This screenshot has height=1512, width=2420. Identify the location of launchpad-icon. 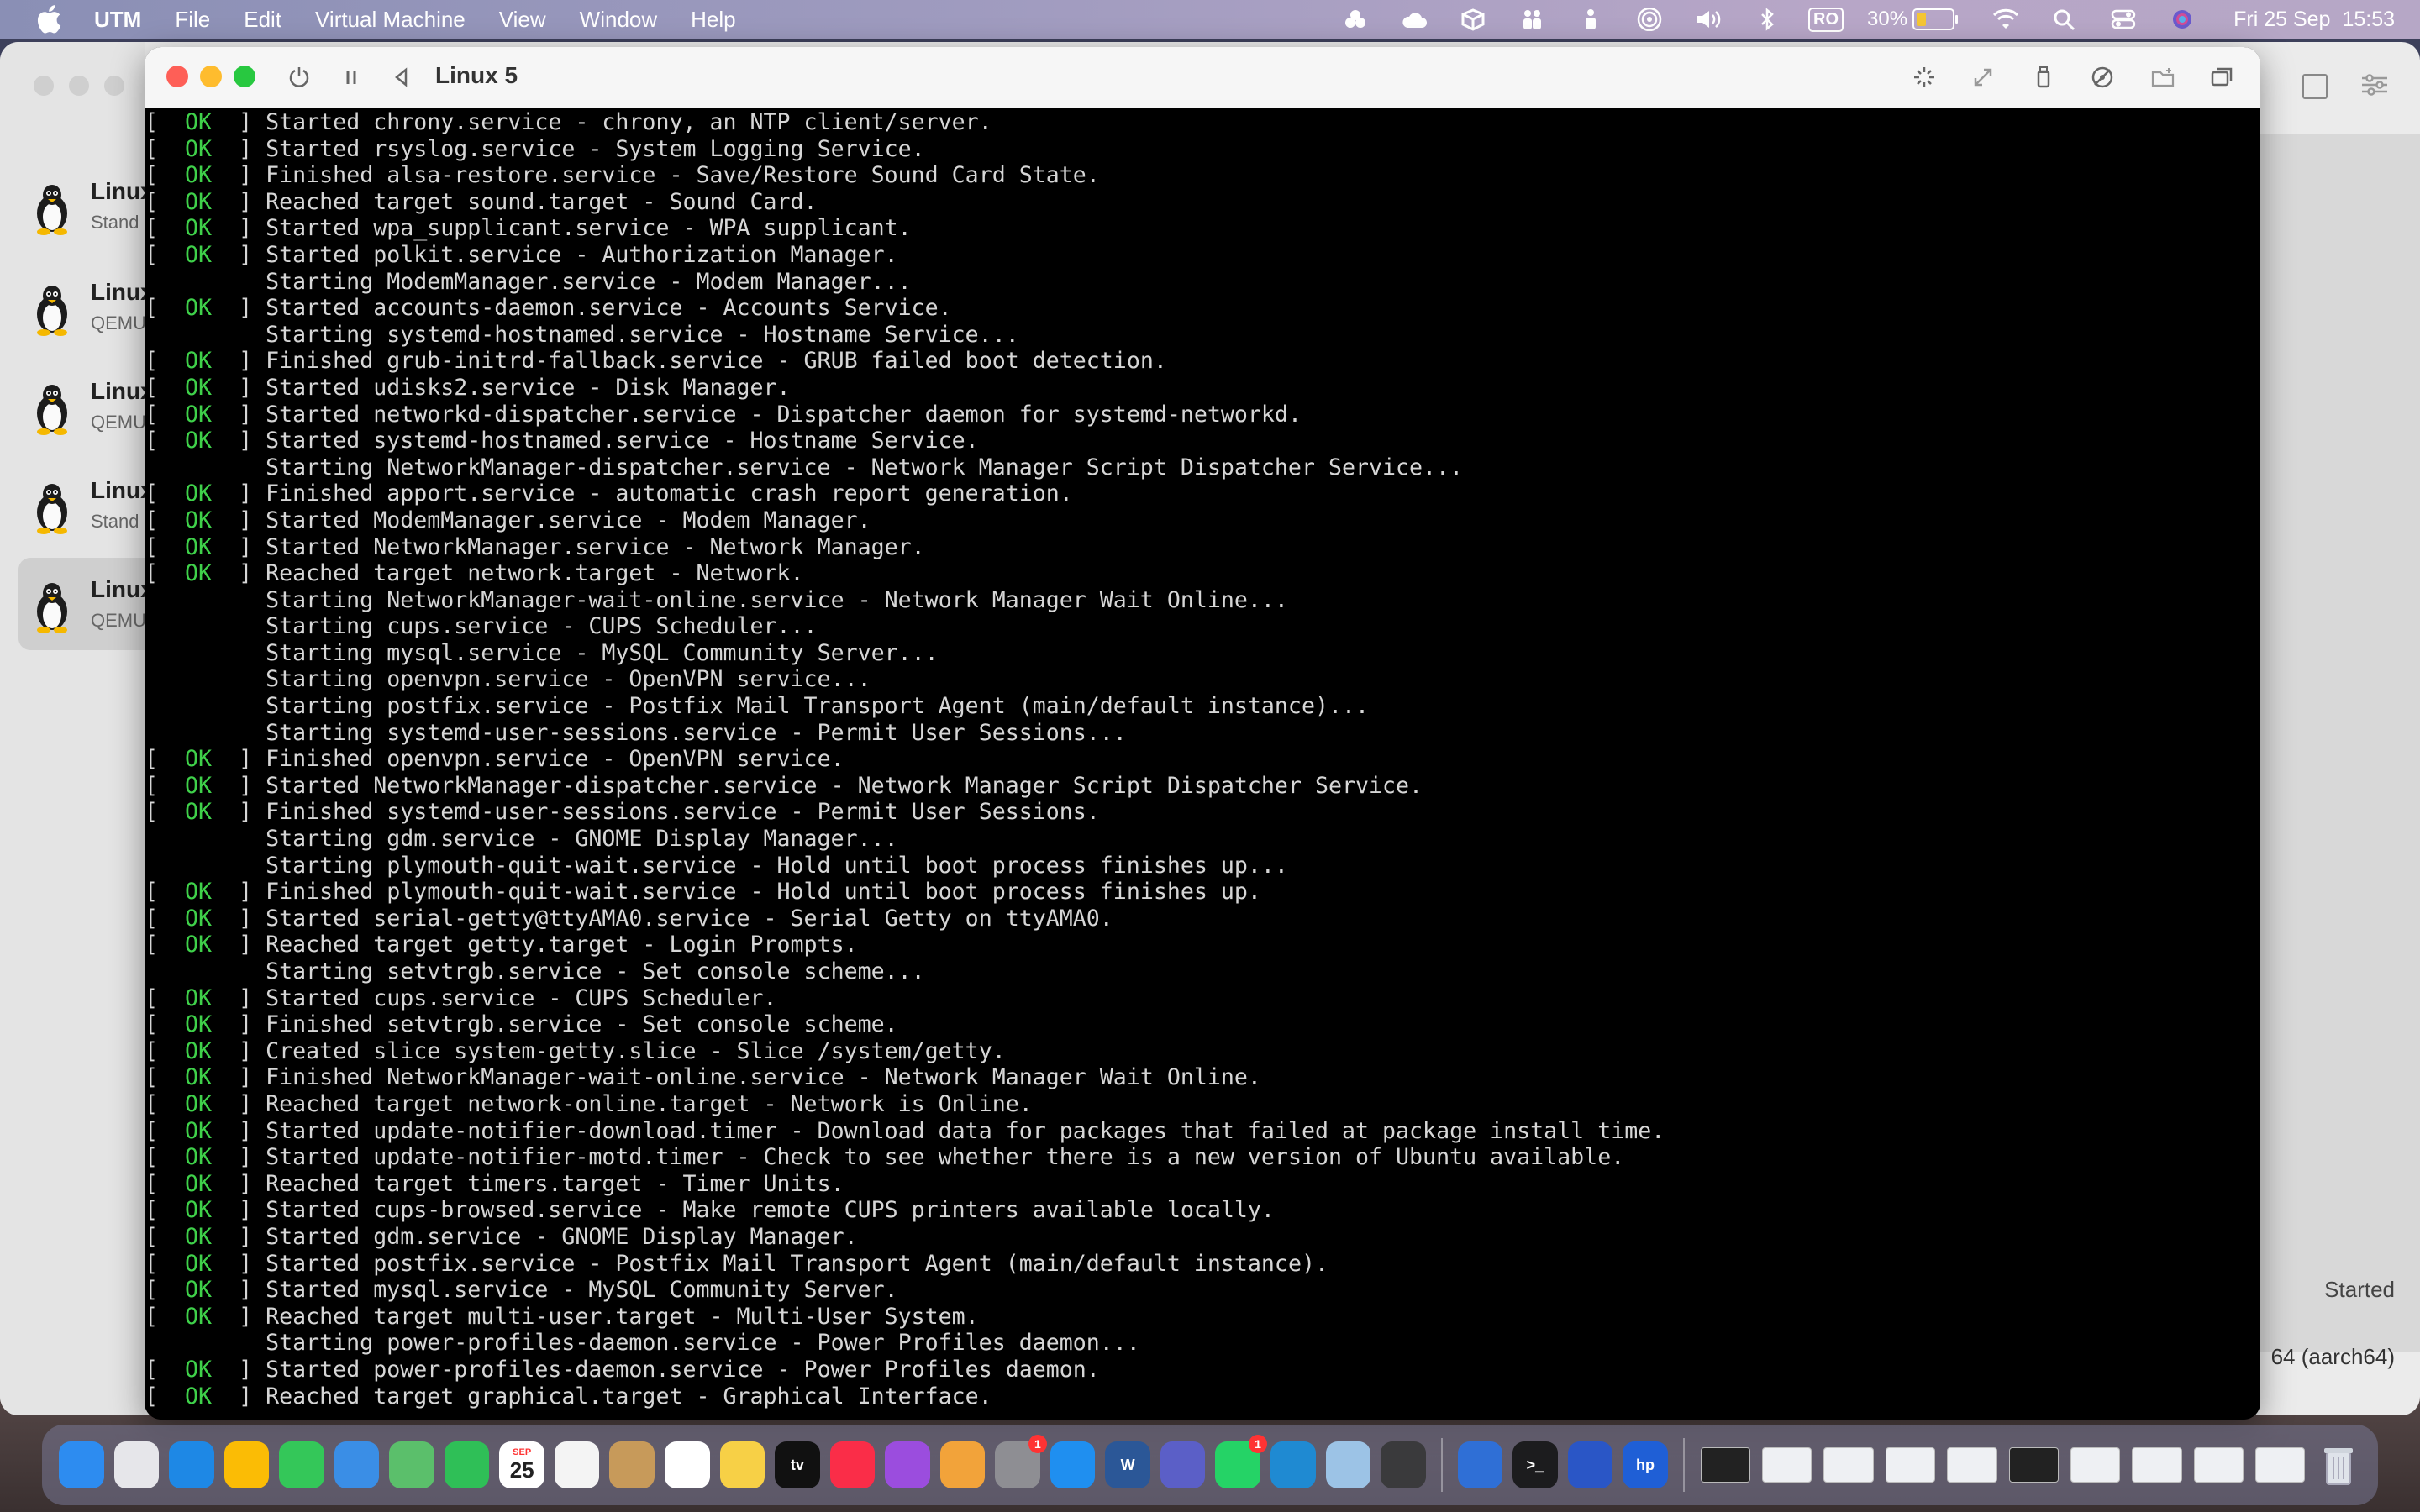
(136, 1464).